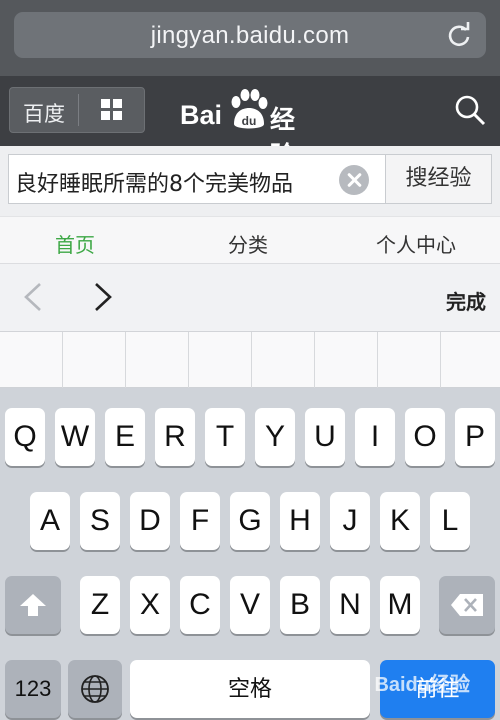 This screenshot has width=500, height=720. Describe the element at coordinates (250, 521) in the screenshot. I see `key-g: G` at that location.